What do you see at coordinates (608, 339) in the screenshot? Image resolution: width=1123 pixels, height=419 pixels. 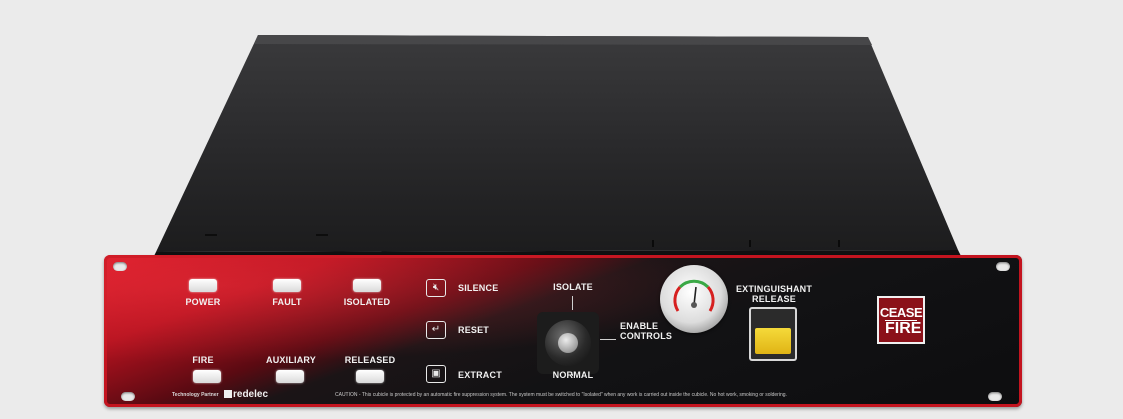 I see `enable-tick` at bounding box center [608, 339].